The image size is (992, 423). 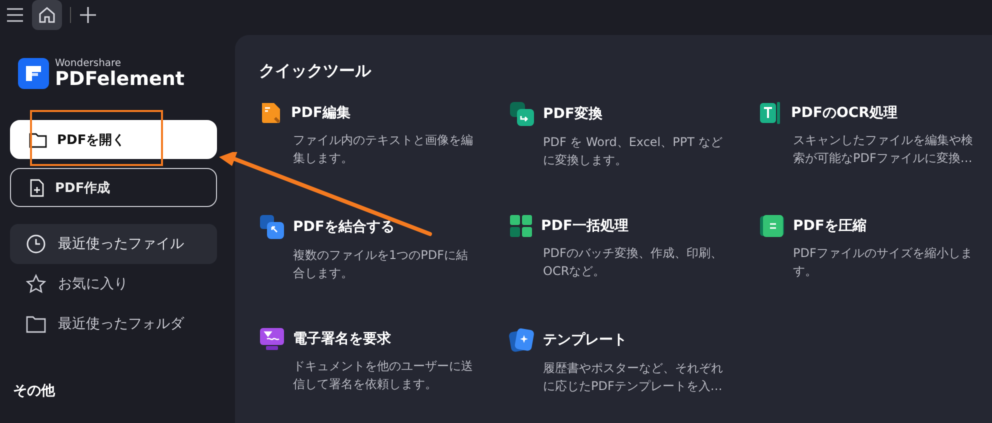 What do you see at coordinates (522, 340) in the screenshot?
I see `template-icon` at bounding box center [522, 340].